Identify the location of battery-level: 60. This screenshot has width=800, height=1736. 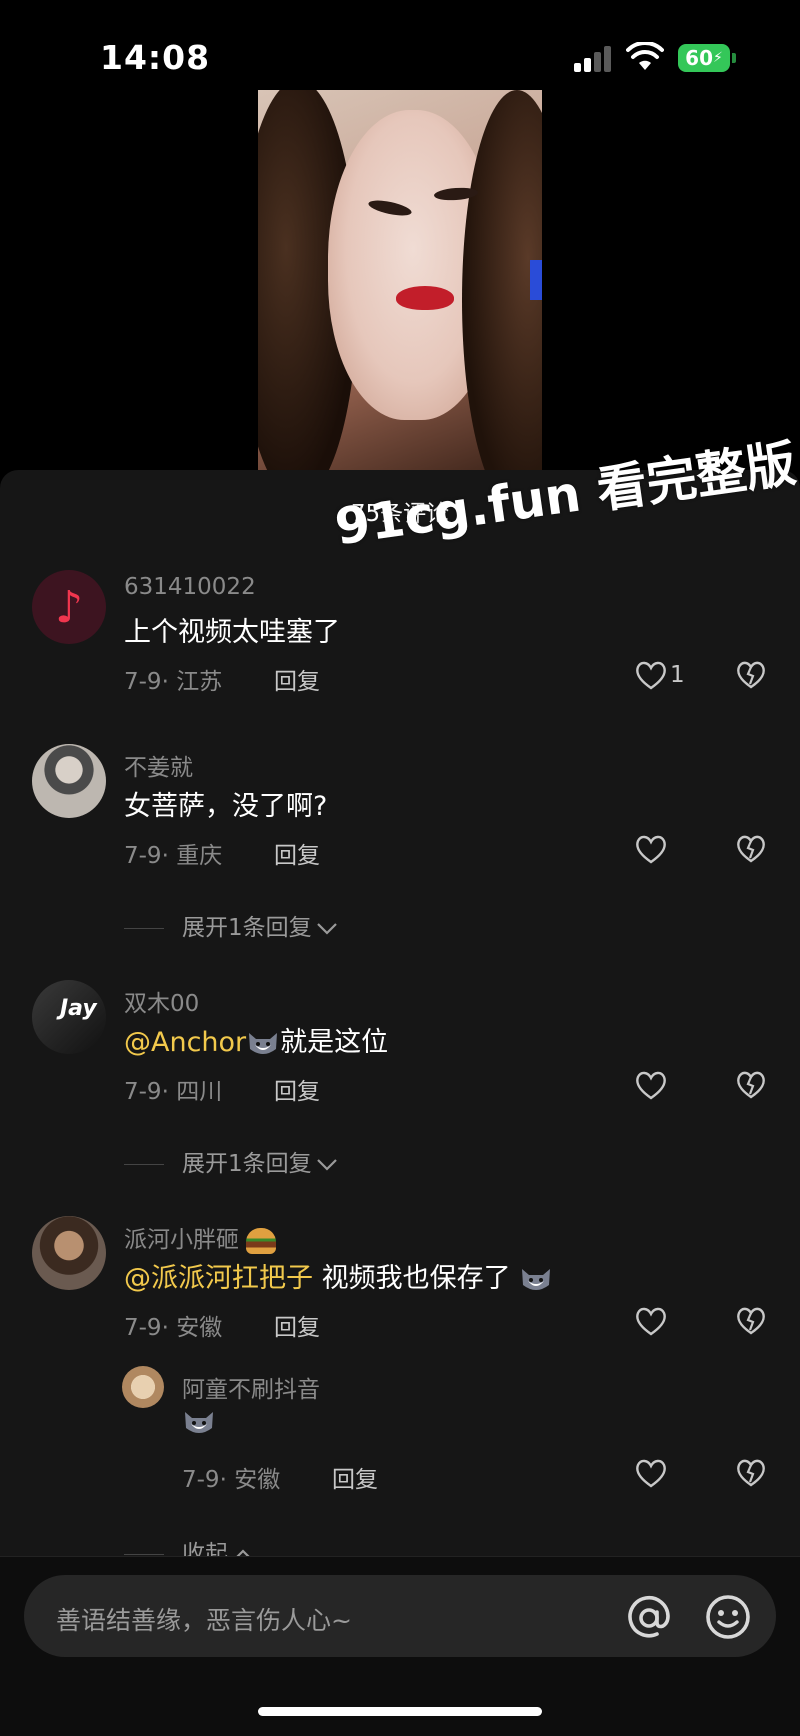
(699, 58).